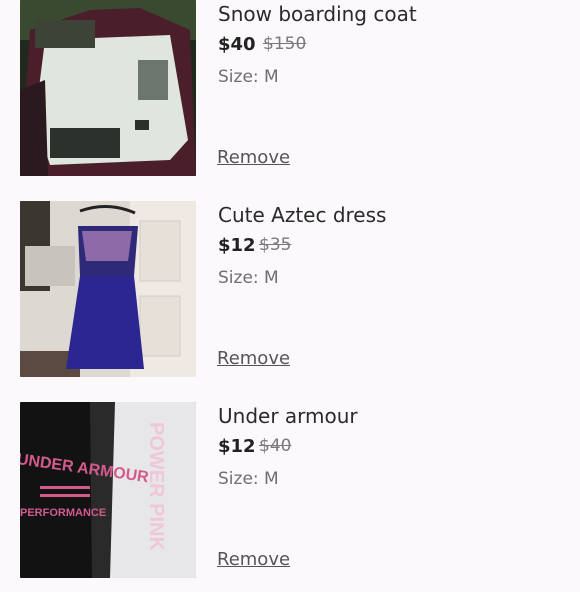 This screenshot has height=592, width=580. What do you see at coordinates (302, 215) in the screenshot?
I see `item-title: Cute Aztec dress` at bounding box center [302, 215].